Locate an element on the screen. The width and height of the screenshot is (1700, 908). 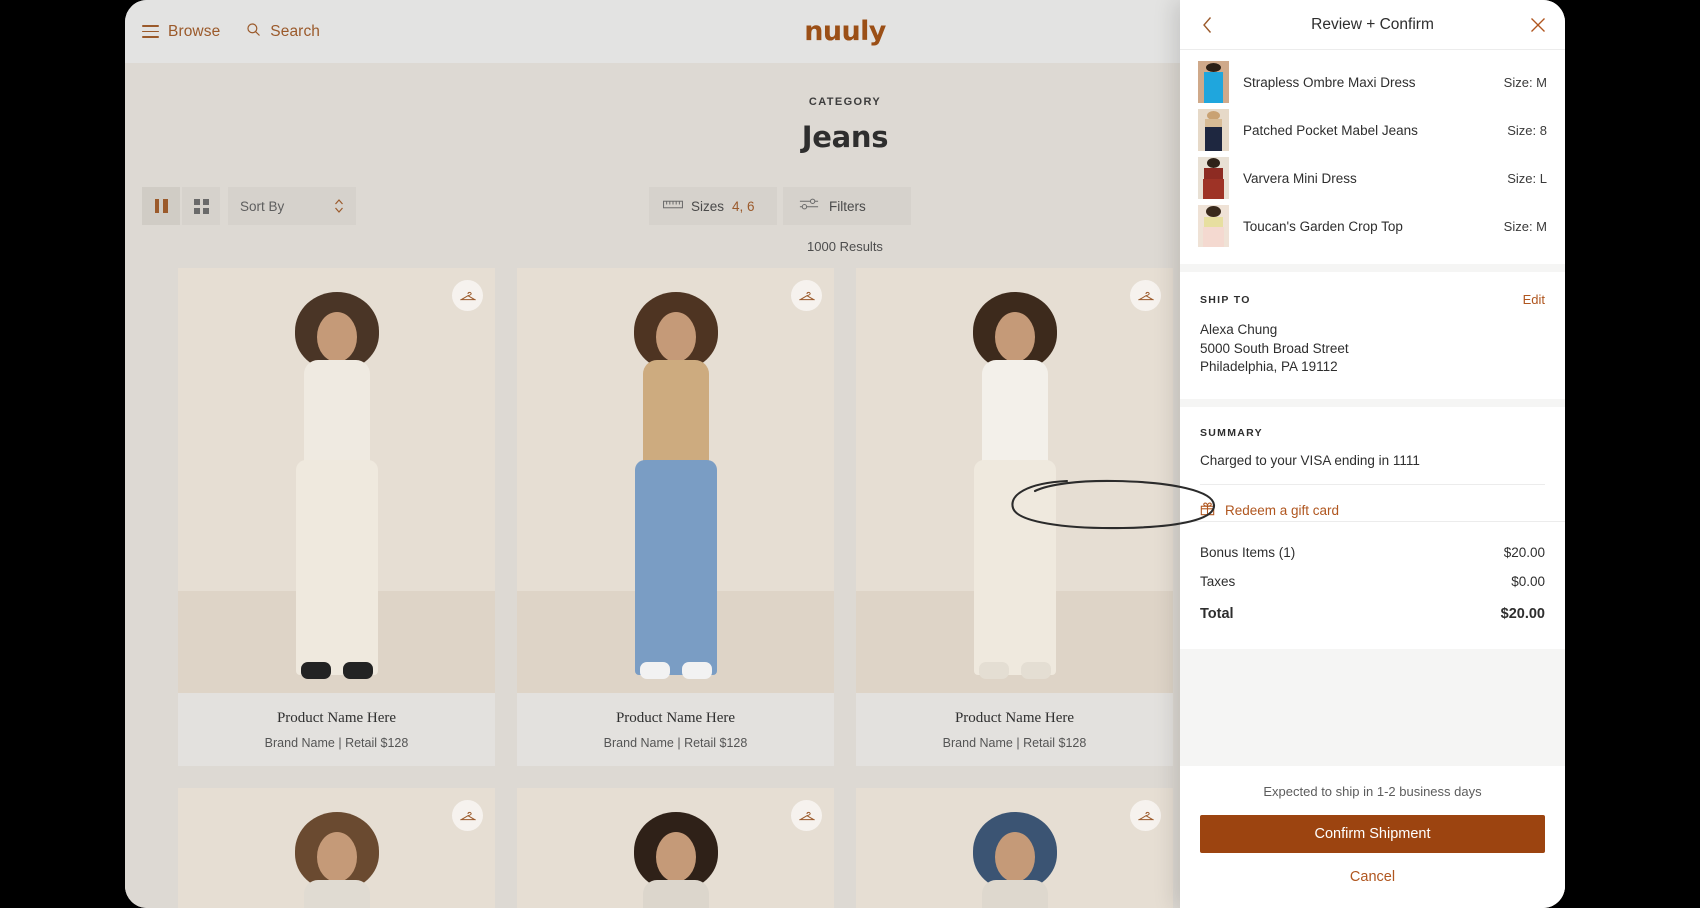
sort-by-select: Sort By is located at coordinates (292, 206).